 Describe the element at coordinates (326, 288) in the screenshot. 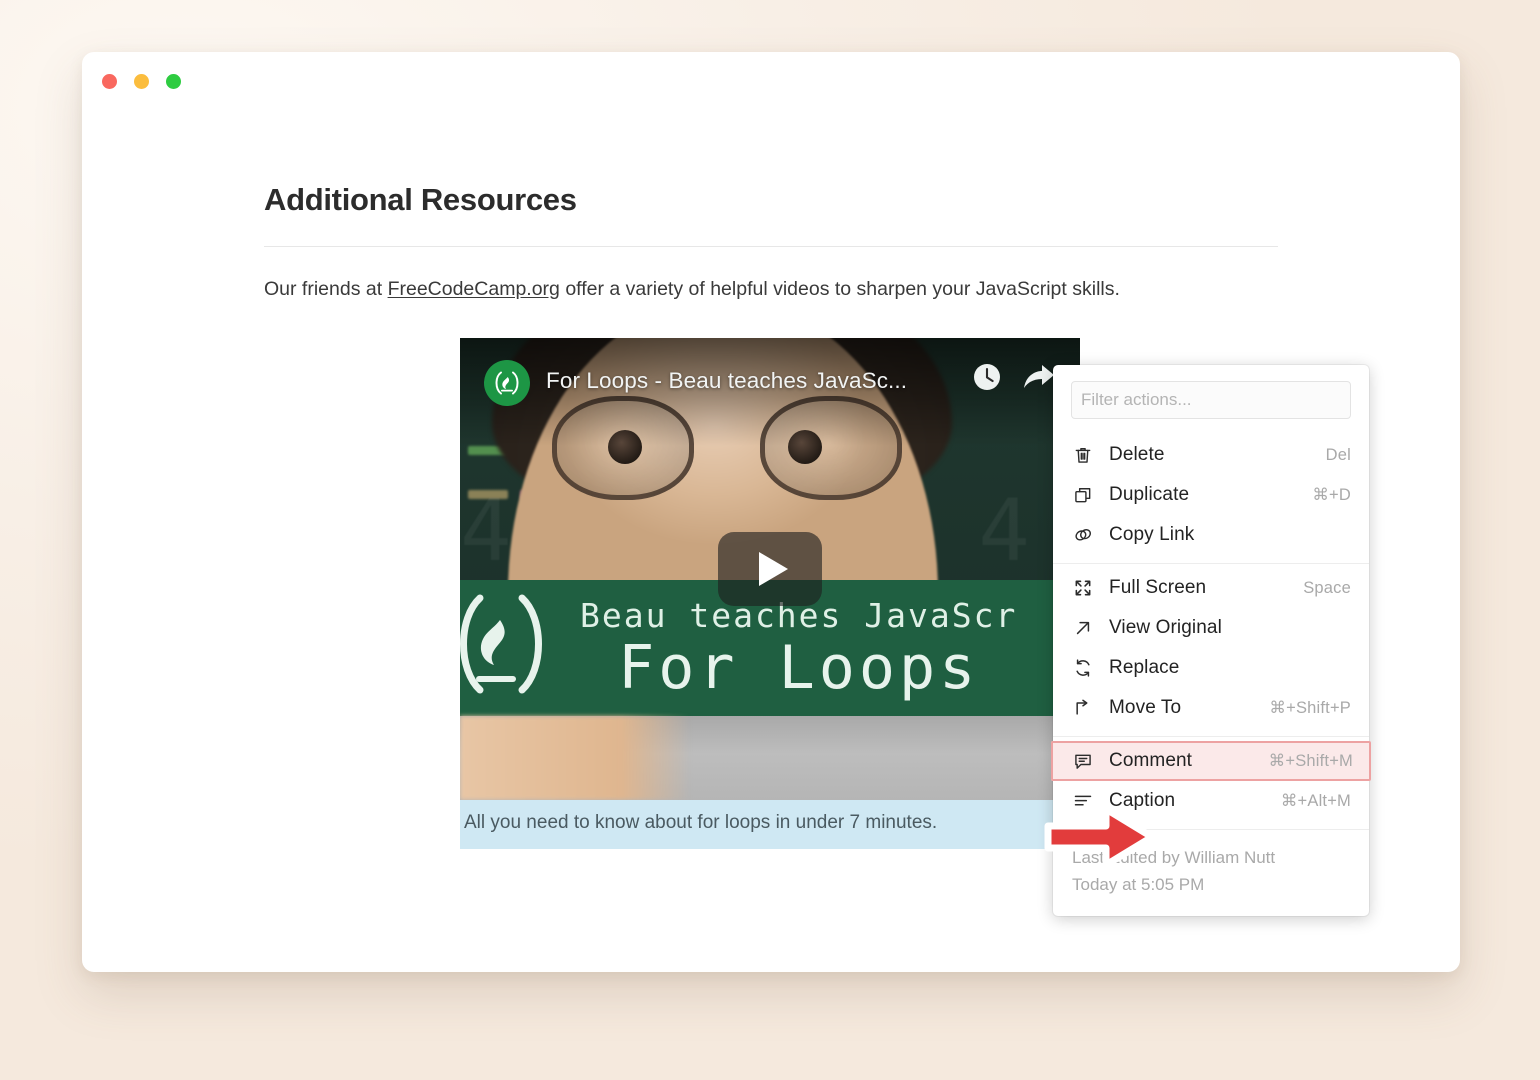

I see `paragraph-text-before: Our friends at` at that location.